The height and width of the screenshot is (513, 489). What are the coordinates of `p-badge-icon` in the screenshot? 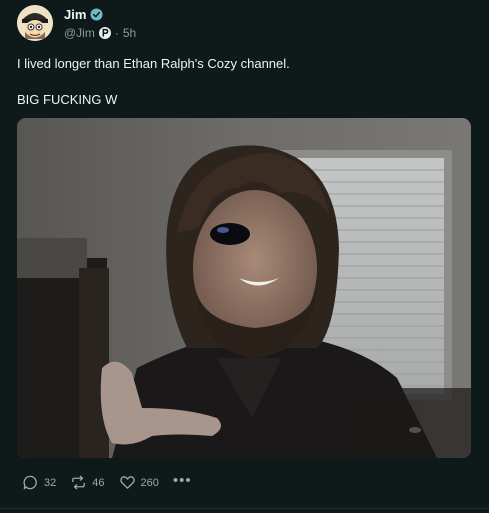 It's located at (104, 33).